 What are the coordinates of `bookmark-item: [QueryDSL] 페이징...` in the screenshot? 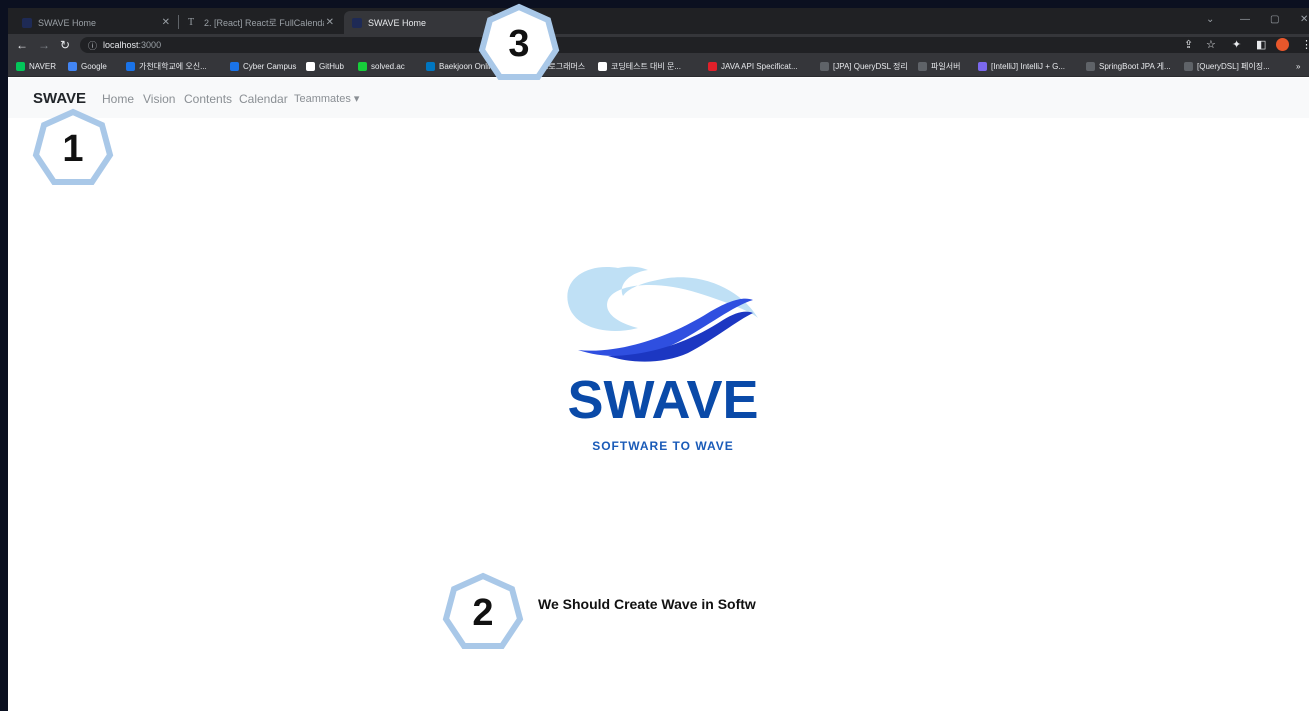 It's located at (1227, 66).